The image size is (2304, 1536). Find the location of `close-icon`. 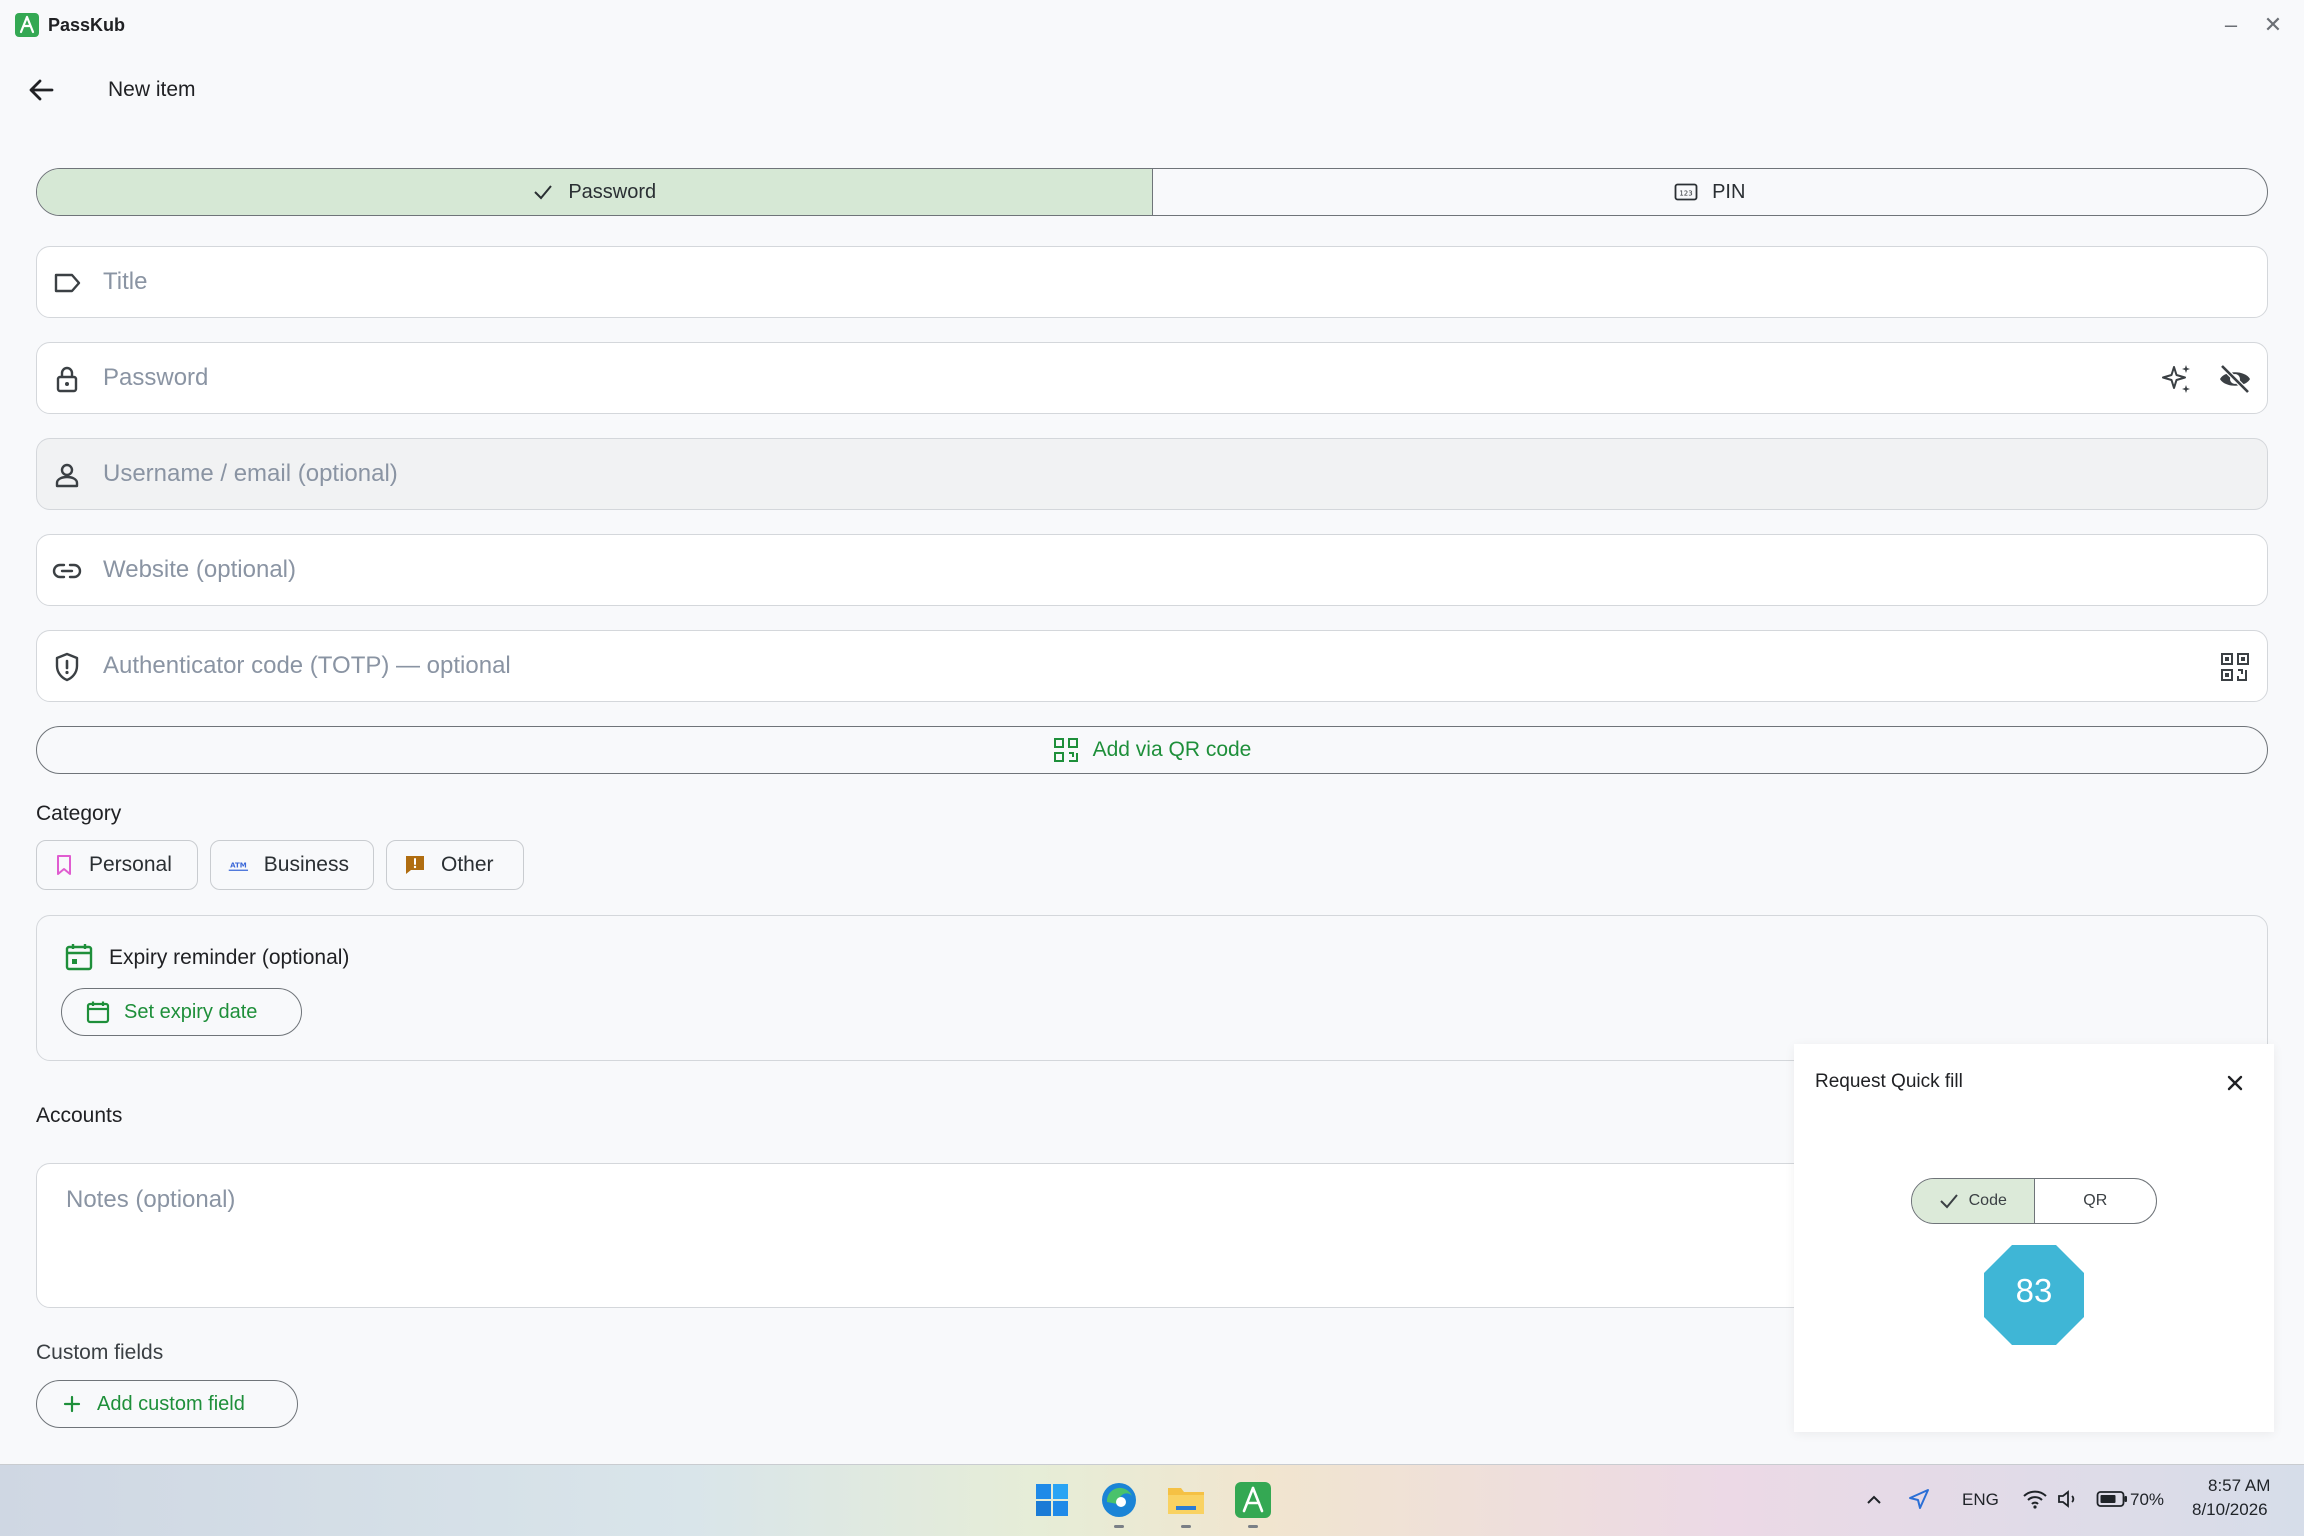

close-icon is located at coordinates (2235, 1083).